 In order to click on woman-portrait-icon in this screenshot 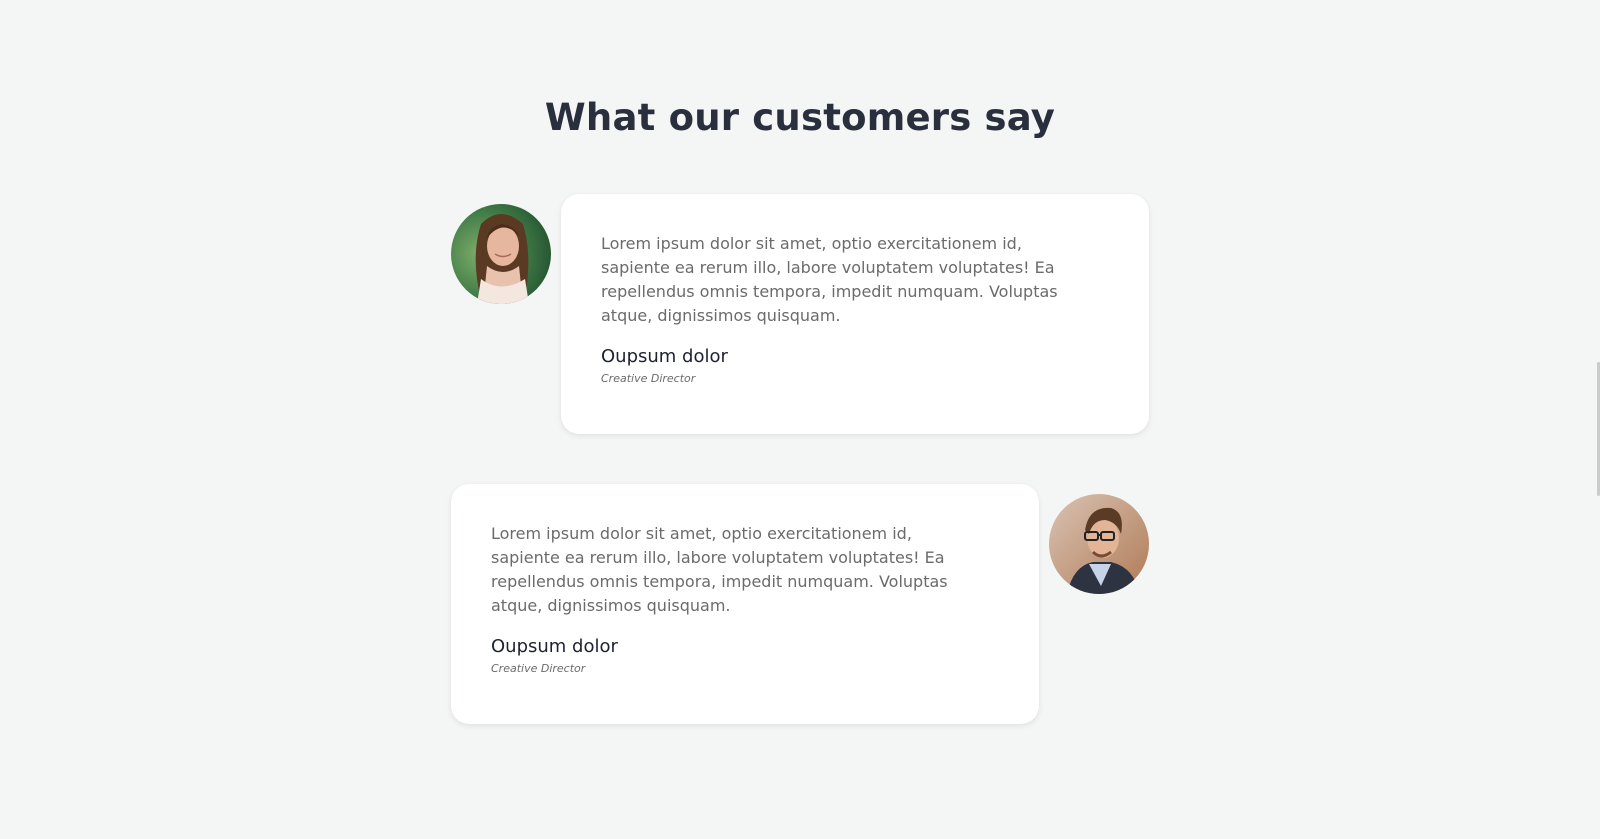, I will do `click(501, 254)`.